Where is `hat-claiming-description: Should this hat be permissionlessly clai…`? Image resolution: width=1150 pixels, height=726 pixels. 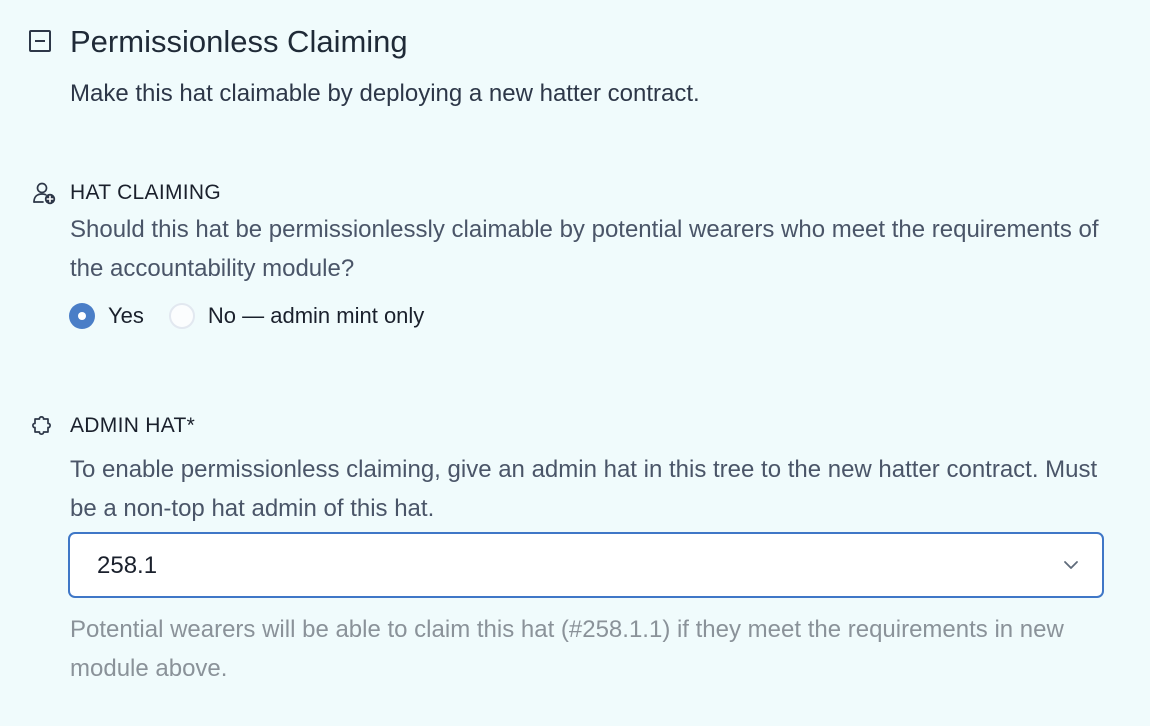 hat-claiming-description: Should this hat be permissionlessly clai… is located at coordinates (584, 249).